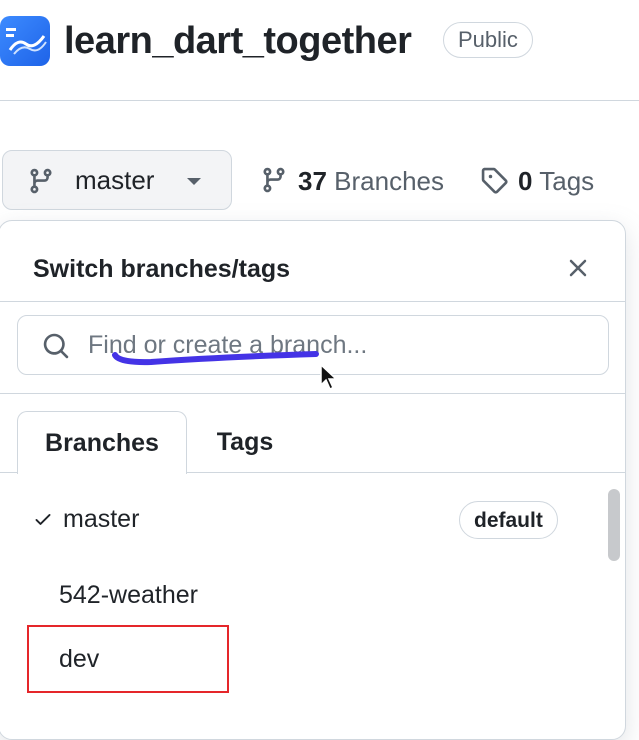 Image resolution: width=639 pixels, height=740 pixels. I want to click on branch-name: dev, so click(79, 659).